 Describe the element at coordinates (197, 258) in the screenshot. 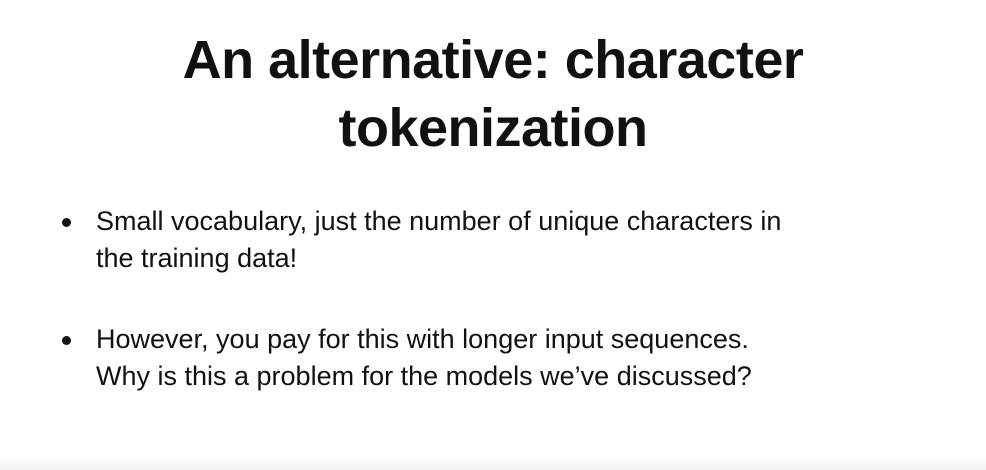

I see `bullet-text-line: the training data!` at that location.